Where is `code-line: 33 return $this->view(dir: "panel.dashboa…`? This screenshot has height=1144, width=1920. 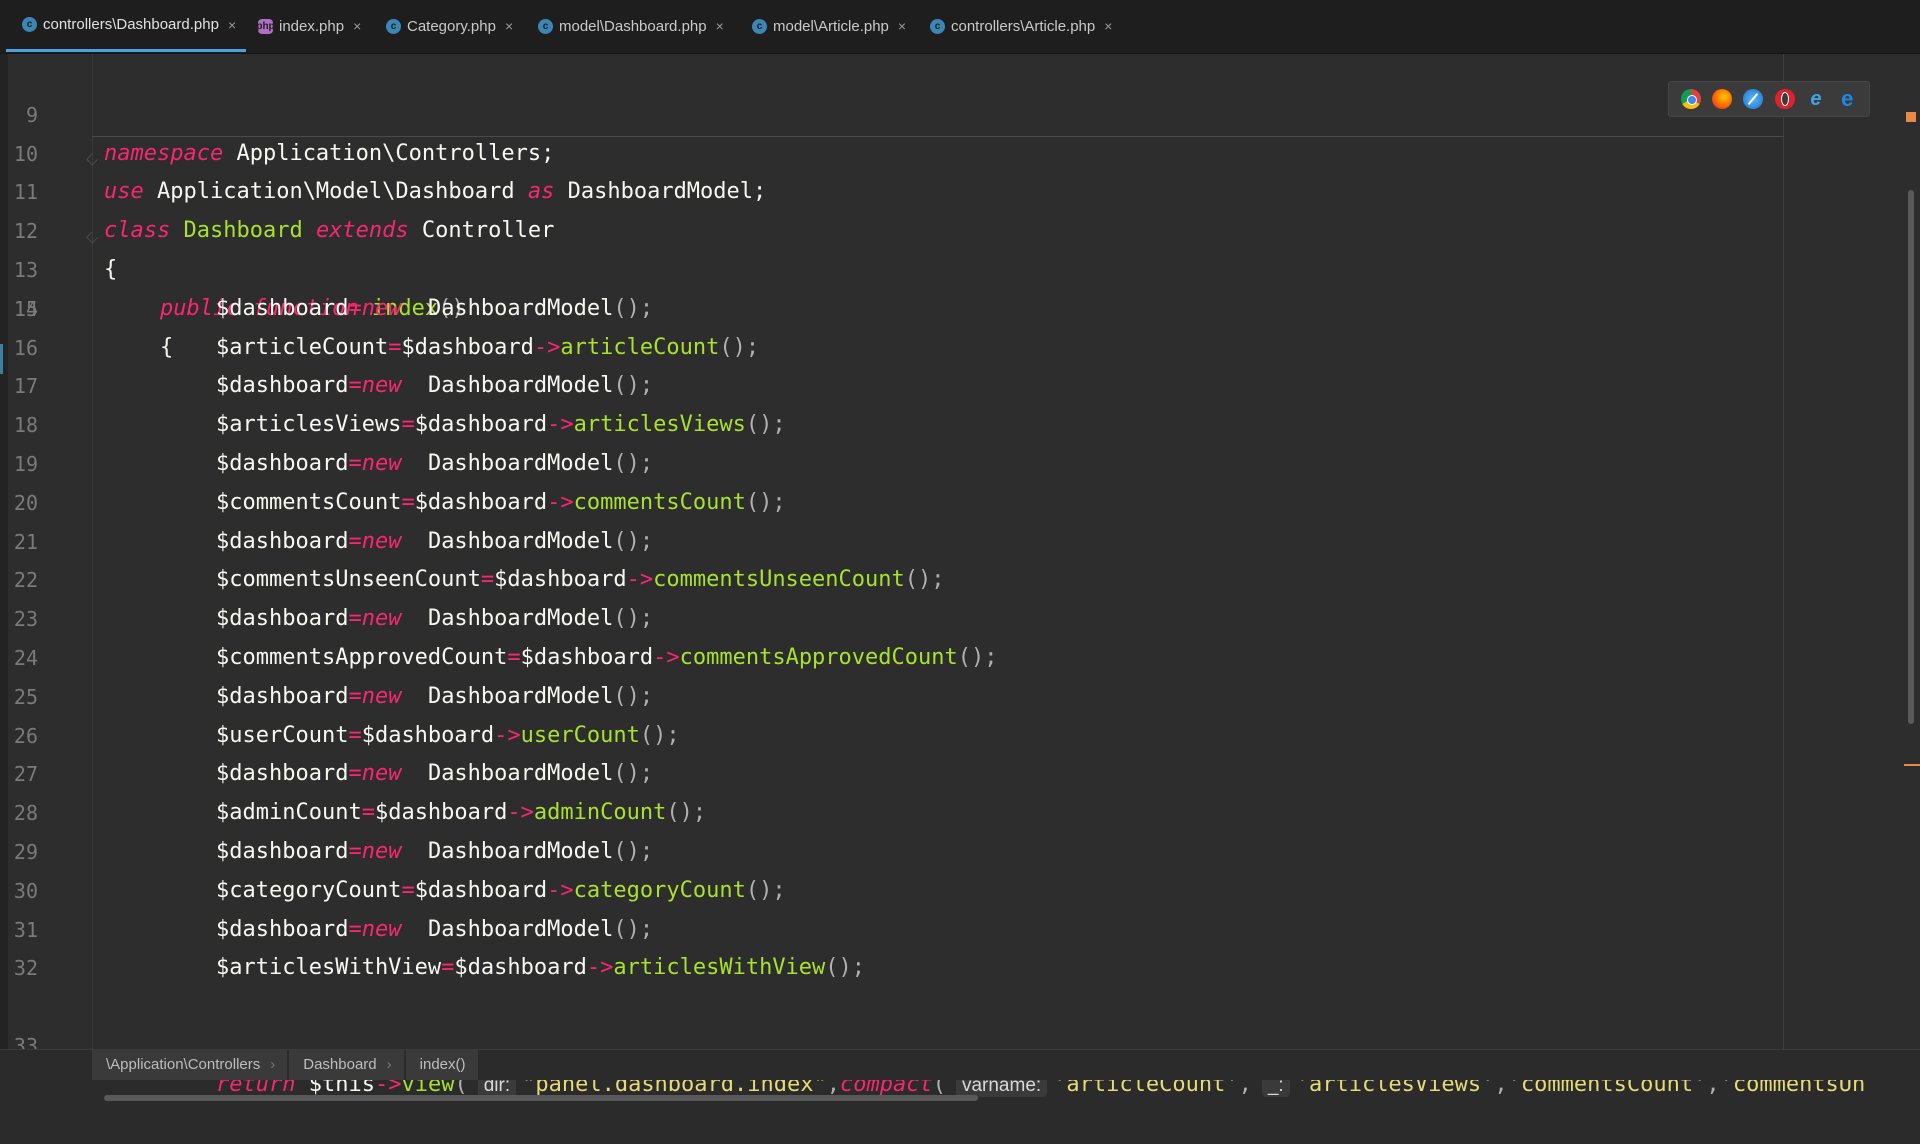
code-line: 33 return $this->view(dir: "panel.dashboa… is located at coordinates (932, 1042).